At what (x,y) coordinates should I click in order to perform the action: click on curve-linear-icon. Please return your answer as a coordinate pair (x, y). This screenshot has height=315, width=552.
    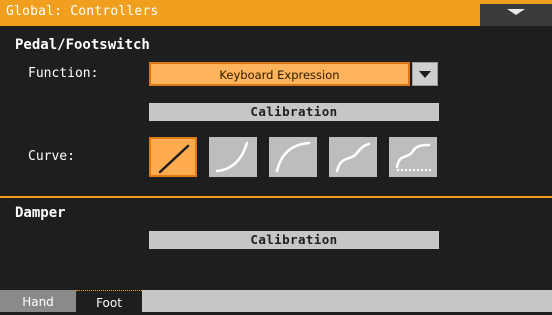
    Looking at the image, I should click on (174, 159).